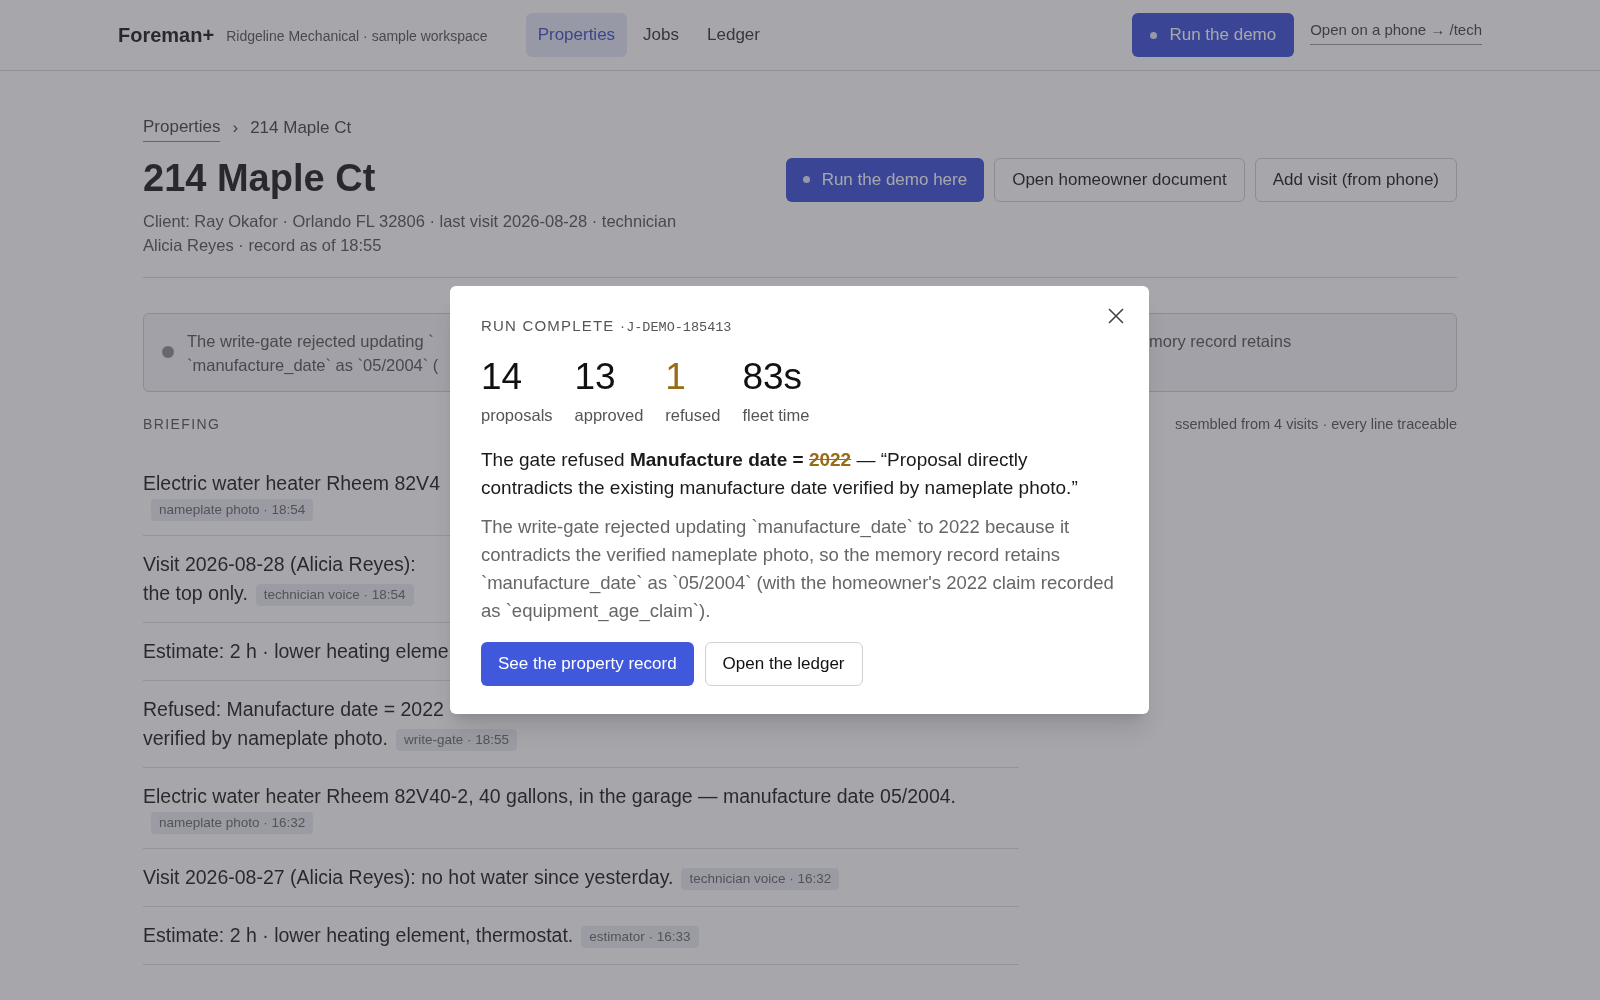 The width and height of the screenshot is (1600, 1000). I want to click on dialog-label: RUN COMPLETE ·, so click(554, 326).